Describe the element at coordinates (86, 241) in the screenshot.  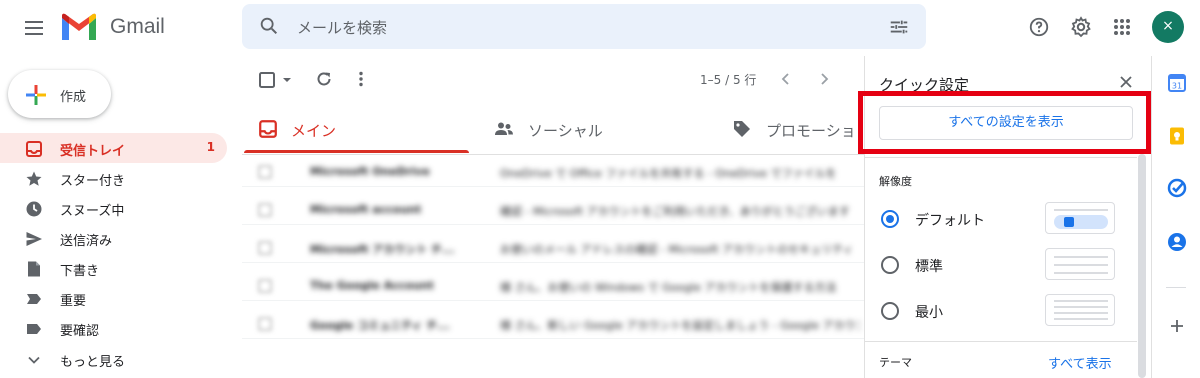
I see `sidebar-item-label: 送信済み` at that location.